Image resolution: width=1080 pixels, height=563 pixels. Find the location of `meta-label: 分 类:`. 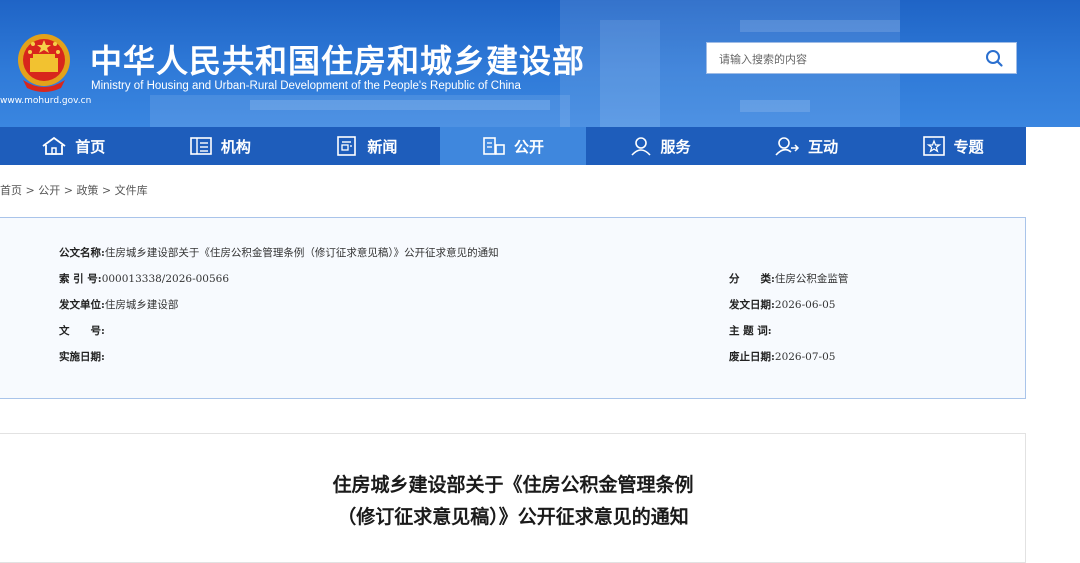

meta-label: 分 类: is located at coordinates (752, 279).